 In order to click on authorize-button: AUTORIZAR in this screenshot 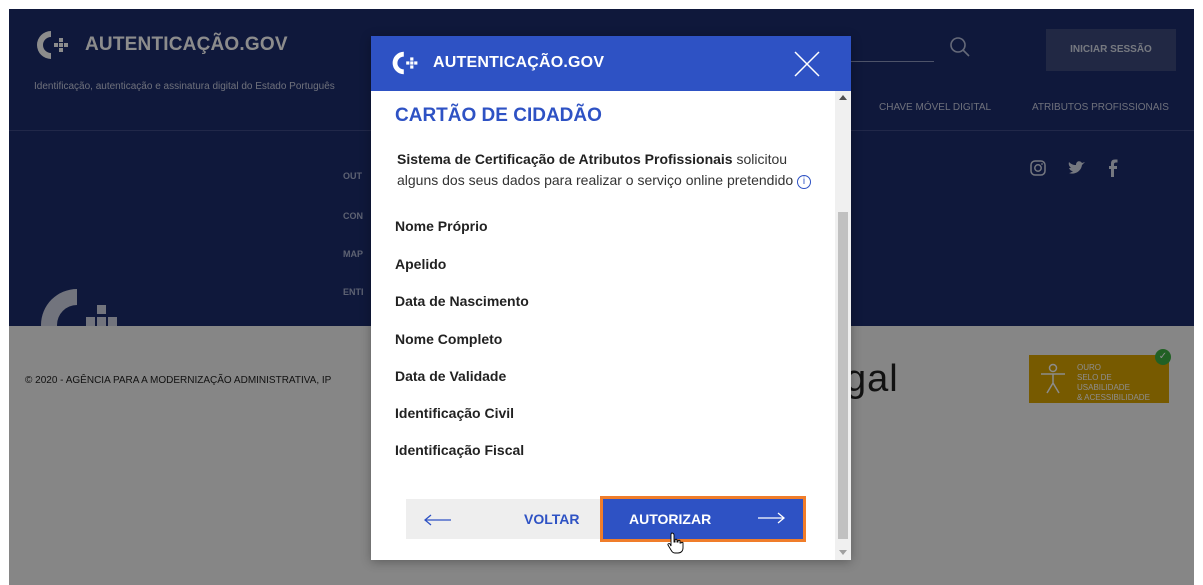, I will do `click(703, 519)`.